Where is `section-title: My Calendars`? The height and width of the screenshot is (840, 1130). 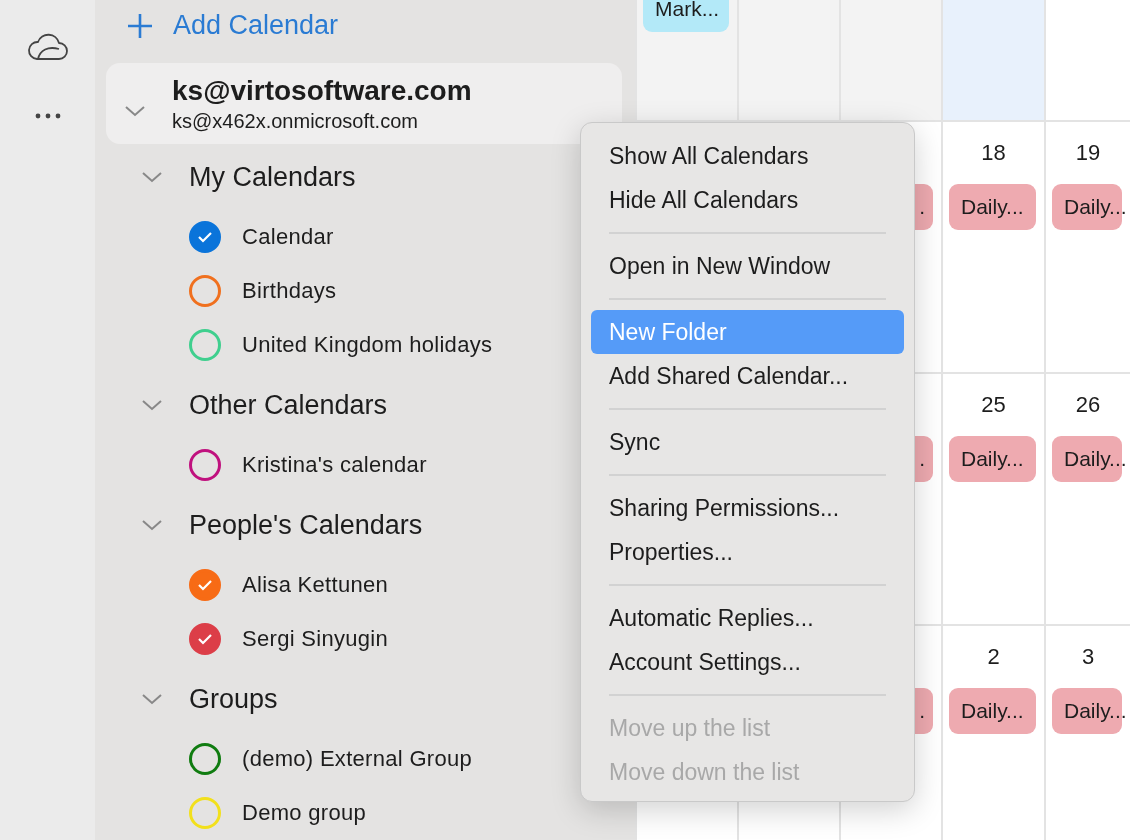 section-title: My Calendars is located at coordinates (272, 177).